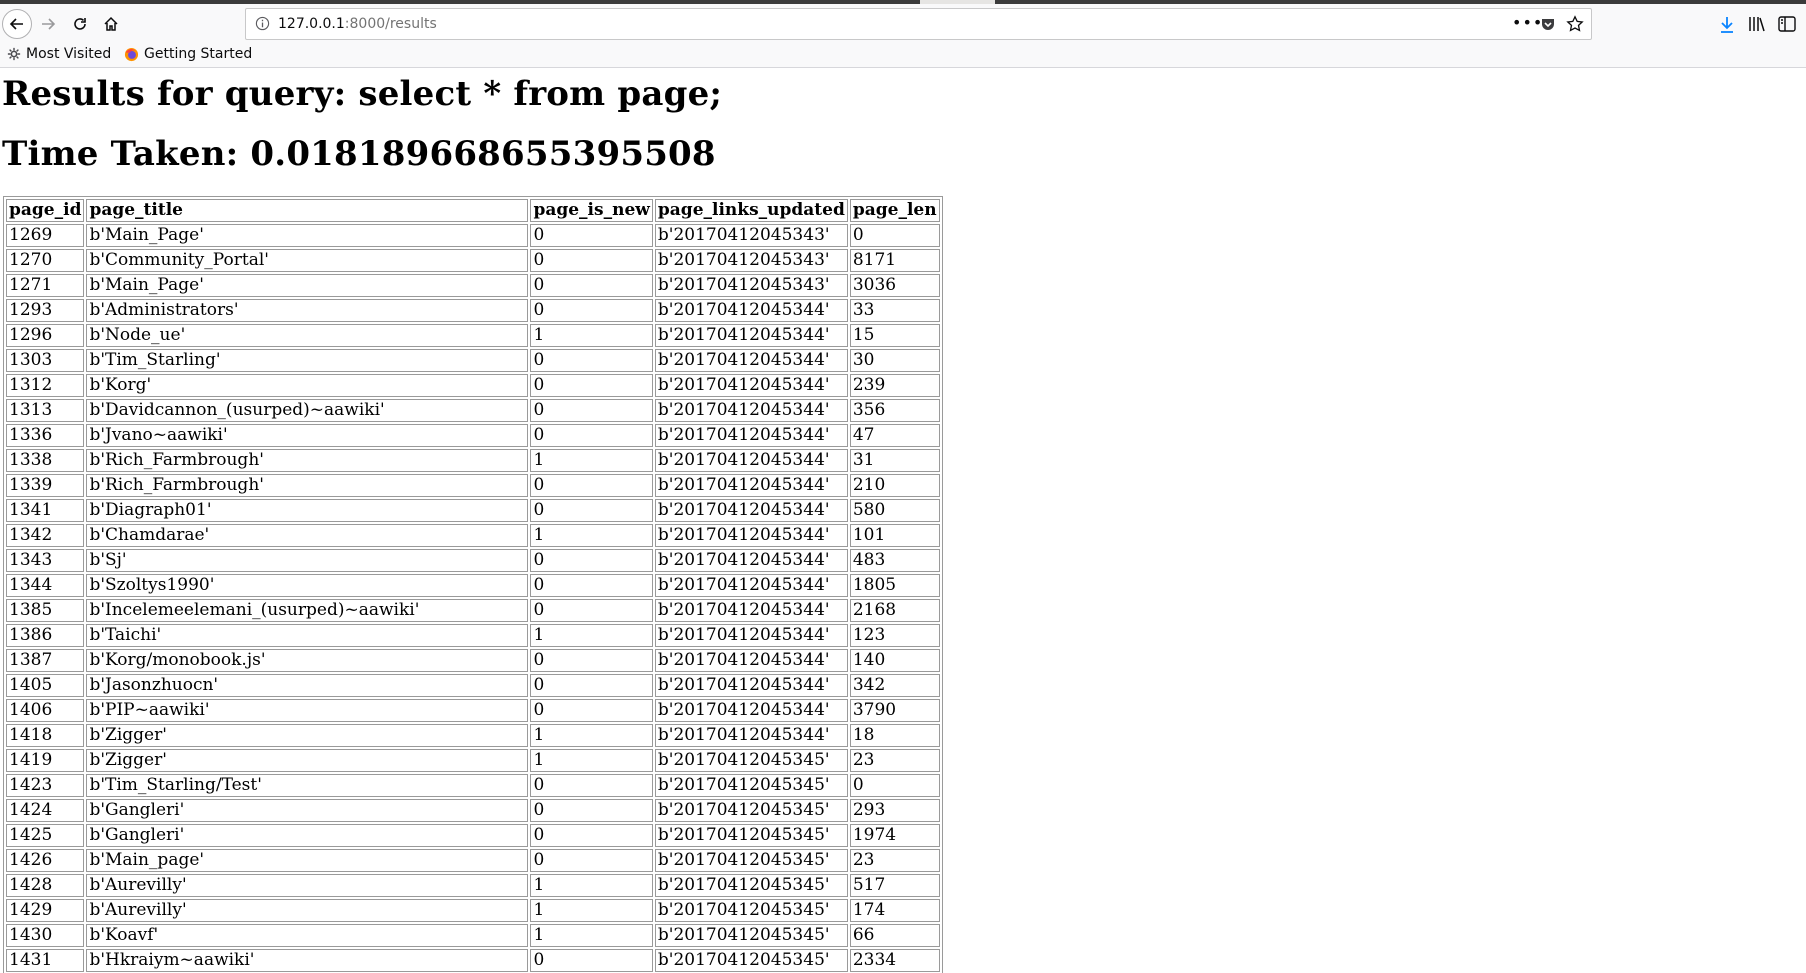 This screenshot has width=1806, height=973. I want to click on back-button, so click(17, 24).